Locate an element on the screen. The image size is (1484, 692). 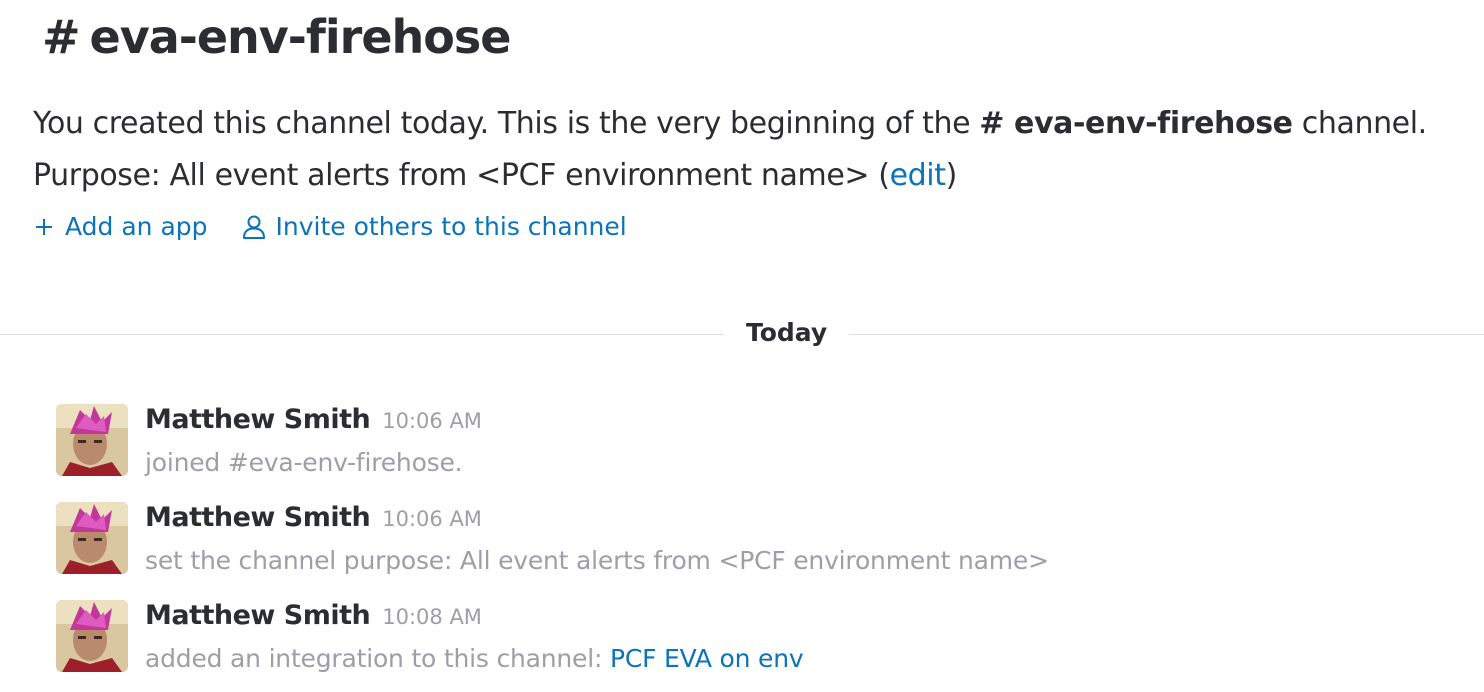
edit-purpose-link: edit is located at coordinates (918, 175).